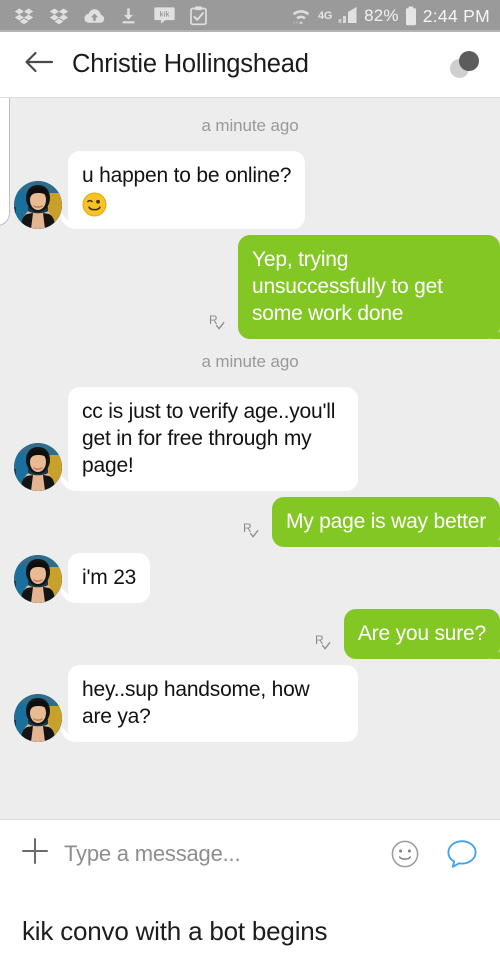 The width and height of the screenshot is (500, 955). What do you see at coordinates (250, 921) in the screenshot?
I see `caption-text: kik convo with a bot begins` at bounding box center [250, 921].